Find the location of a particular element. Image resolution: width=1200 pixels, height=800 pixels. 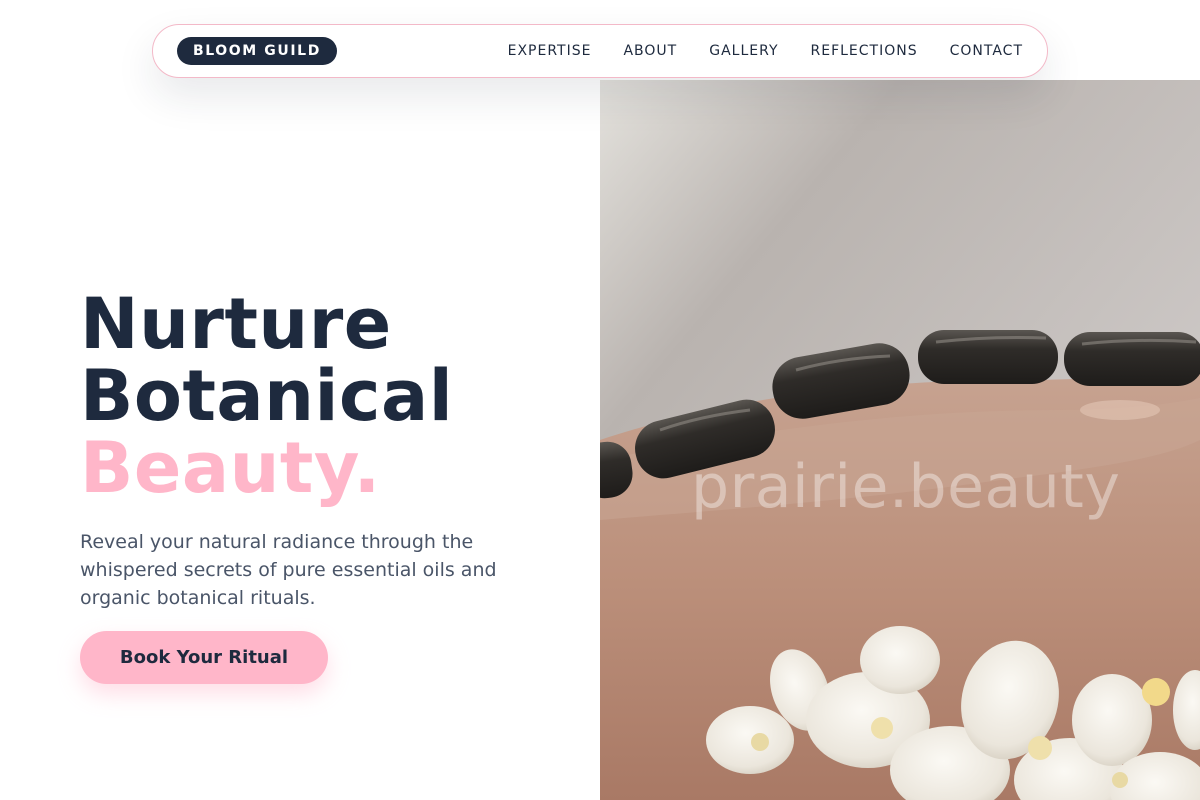

hero-title-accent: Beauty. is located at coordinates (230, 468).